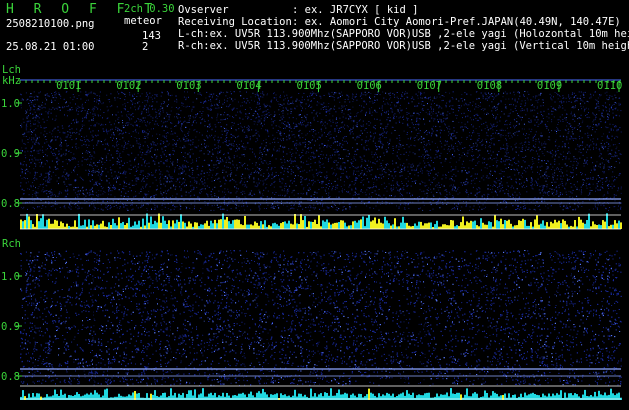 The width and height of the screenshot is (629, 410). What do you see at coordinates (339, 86) in the screenshot?
I see `time-axis: 0101 0102 0103 0104 0105 0106 0107 0108 0109 0110` at bounding box center [339, 86].